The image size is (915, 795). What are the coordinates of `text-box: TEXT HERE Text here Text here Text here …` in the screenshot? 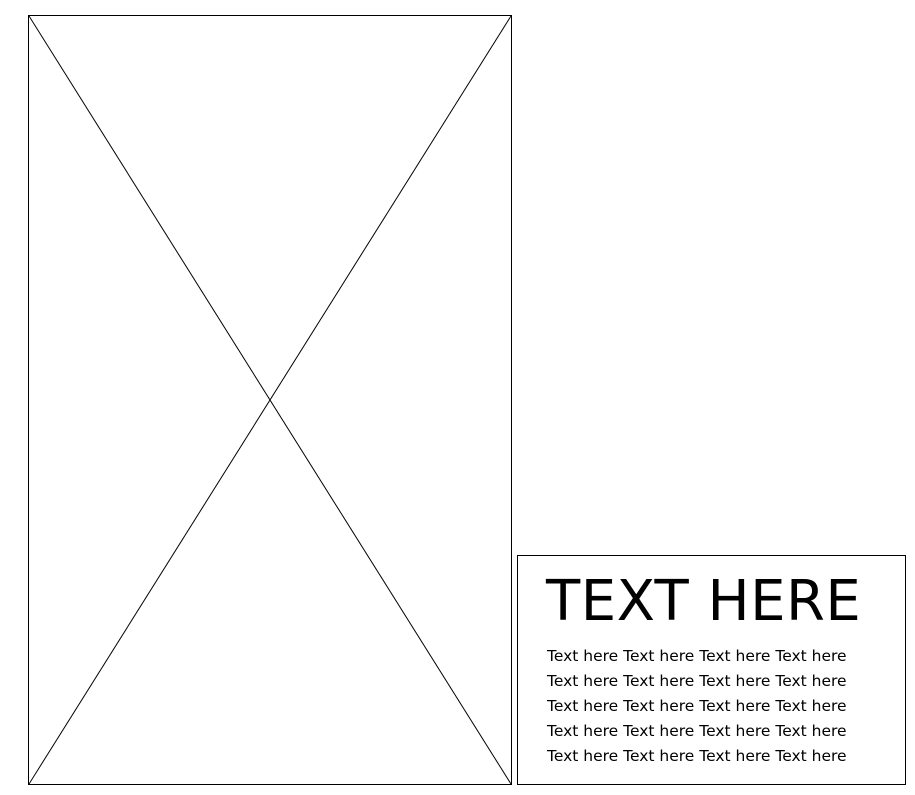 It's located at (711, 670).